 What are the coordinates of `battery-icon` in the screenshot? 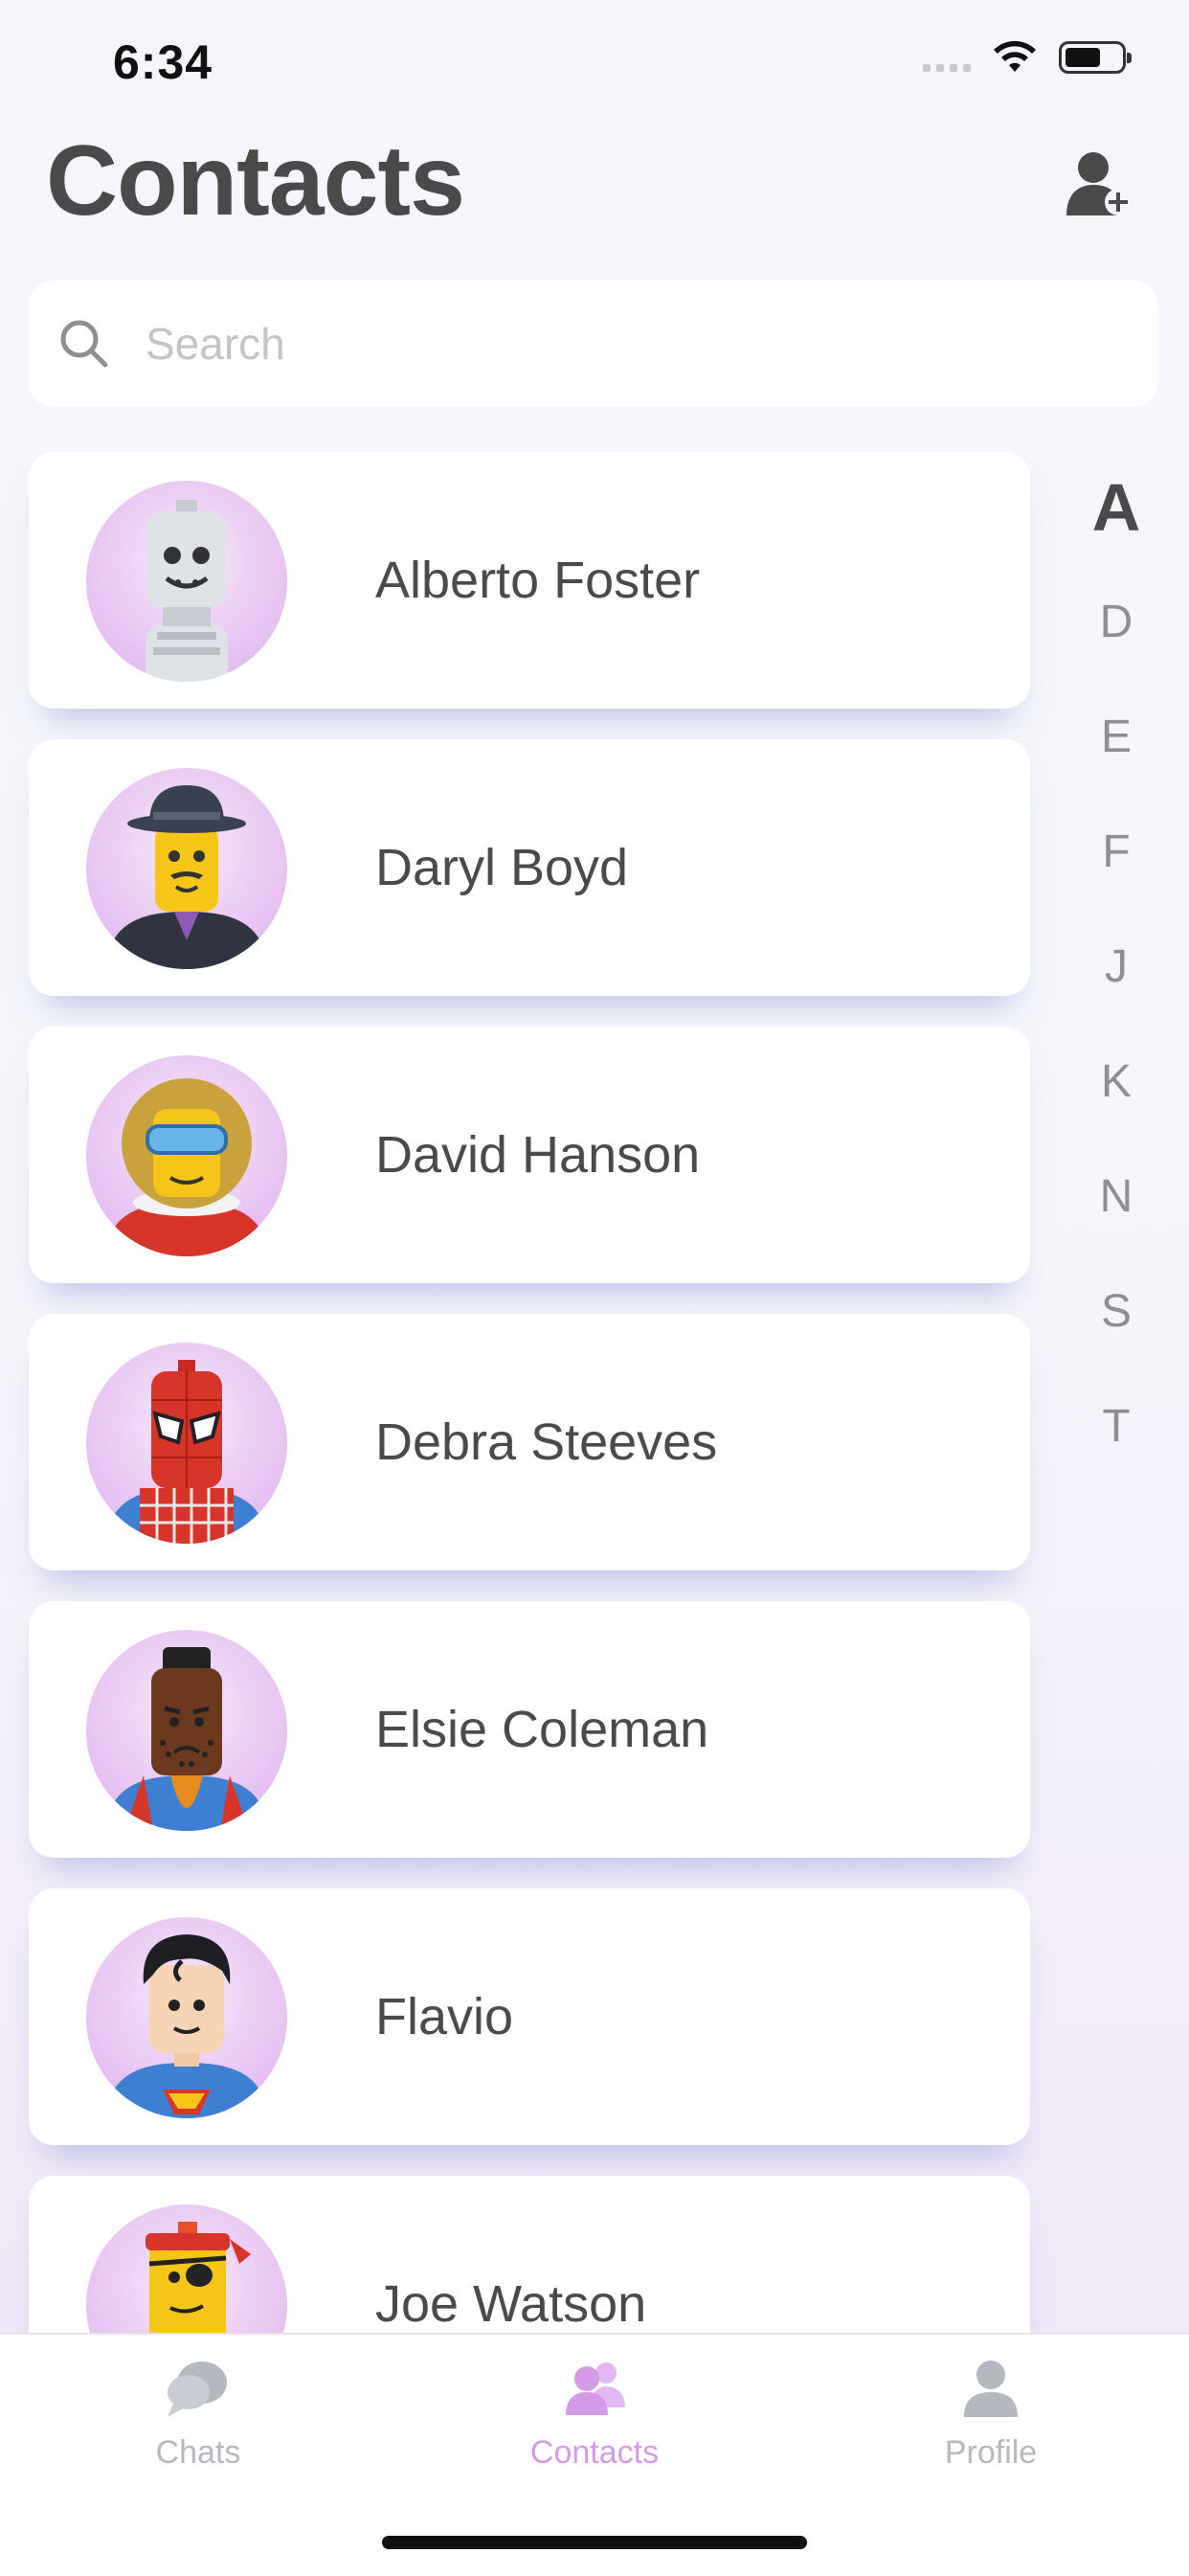 It's located at (1095, 57).